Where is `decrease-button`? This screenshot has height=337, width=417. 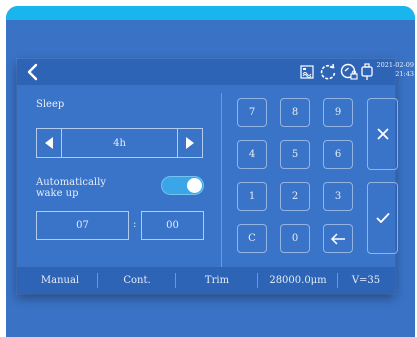 decrease-button is located at coordinates (49, 143).